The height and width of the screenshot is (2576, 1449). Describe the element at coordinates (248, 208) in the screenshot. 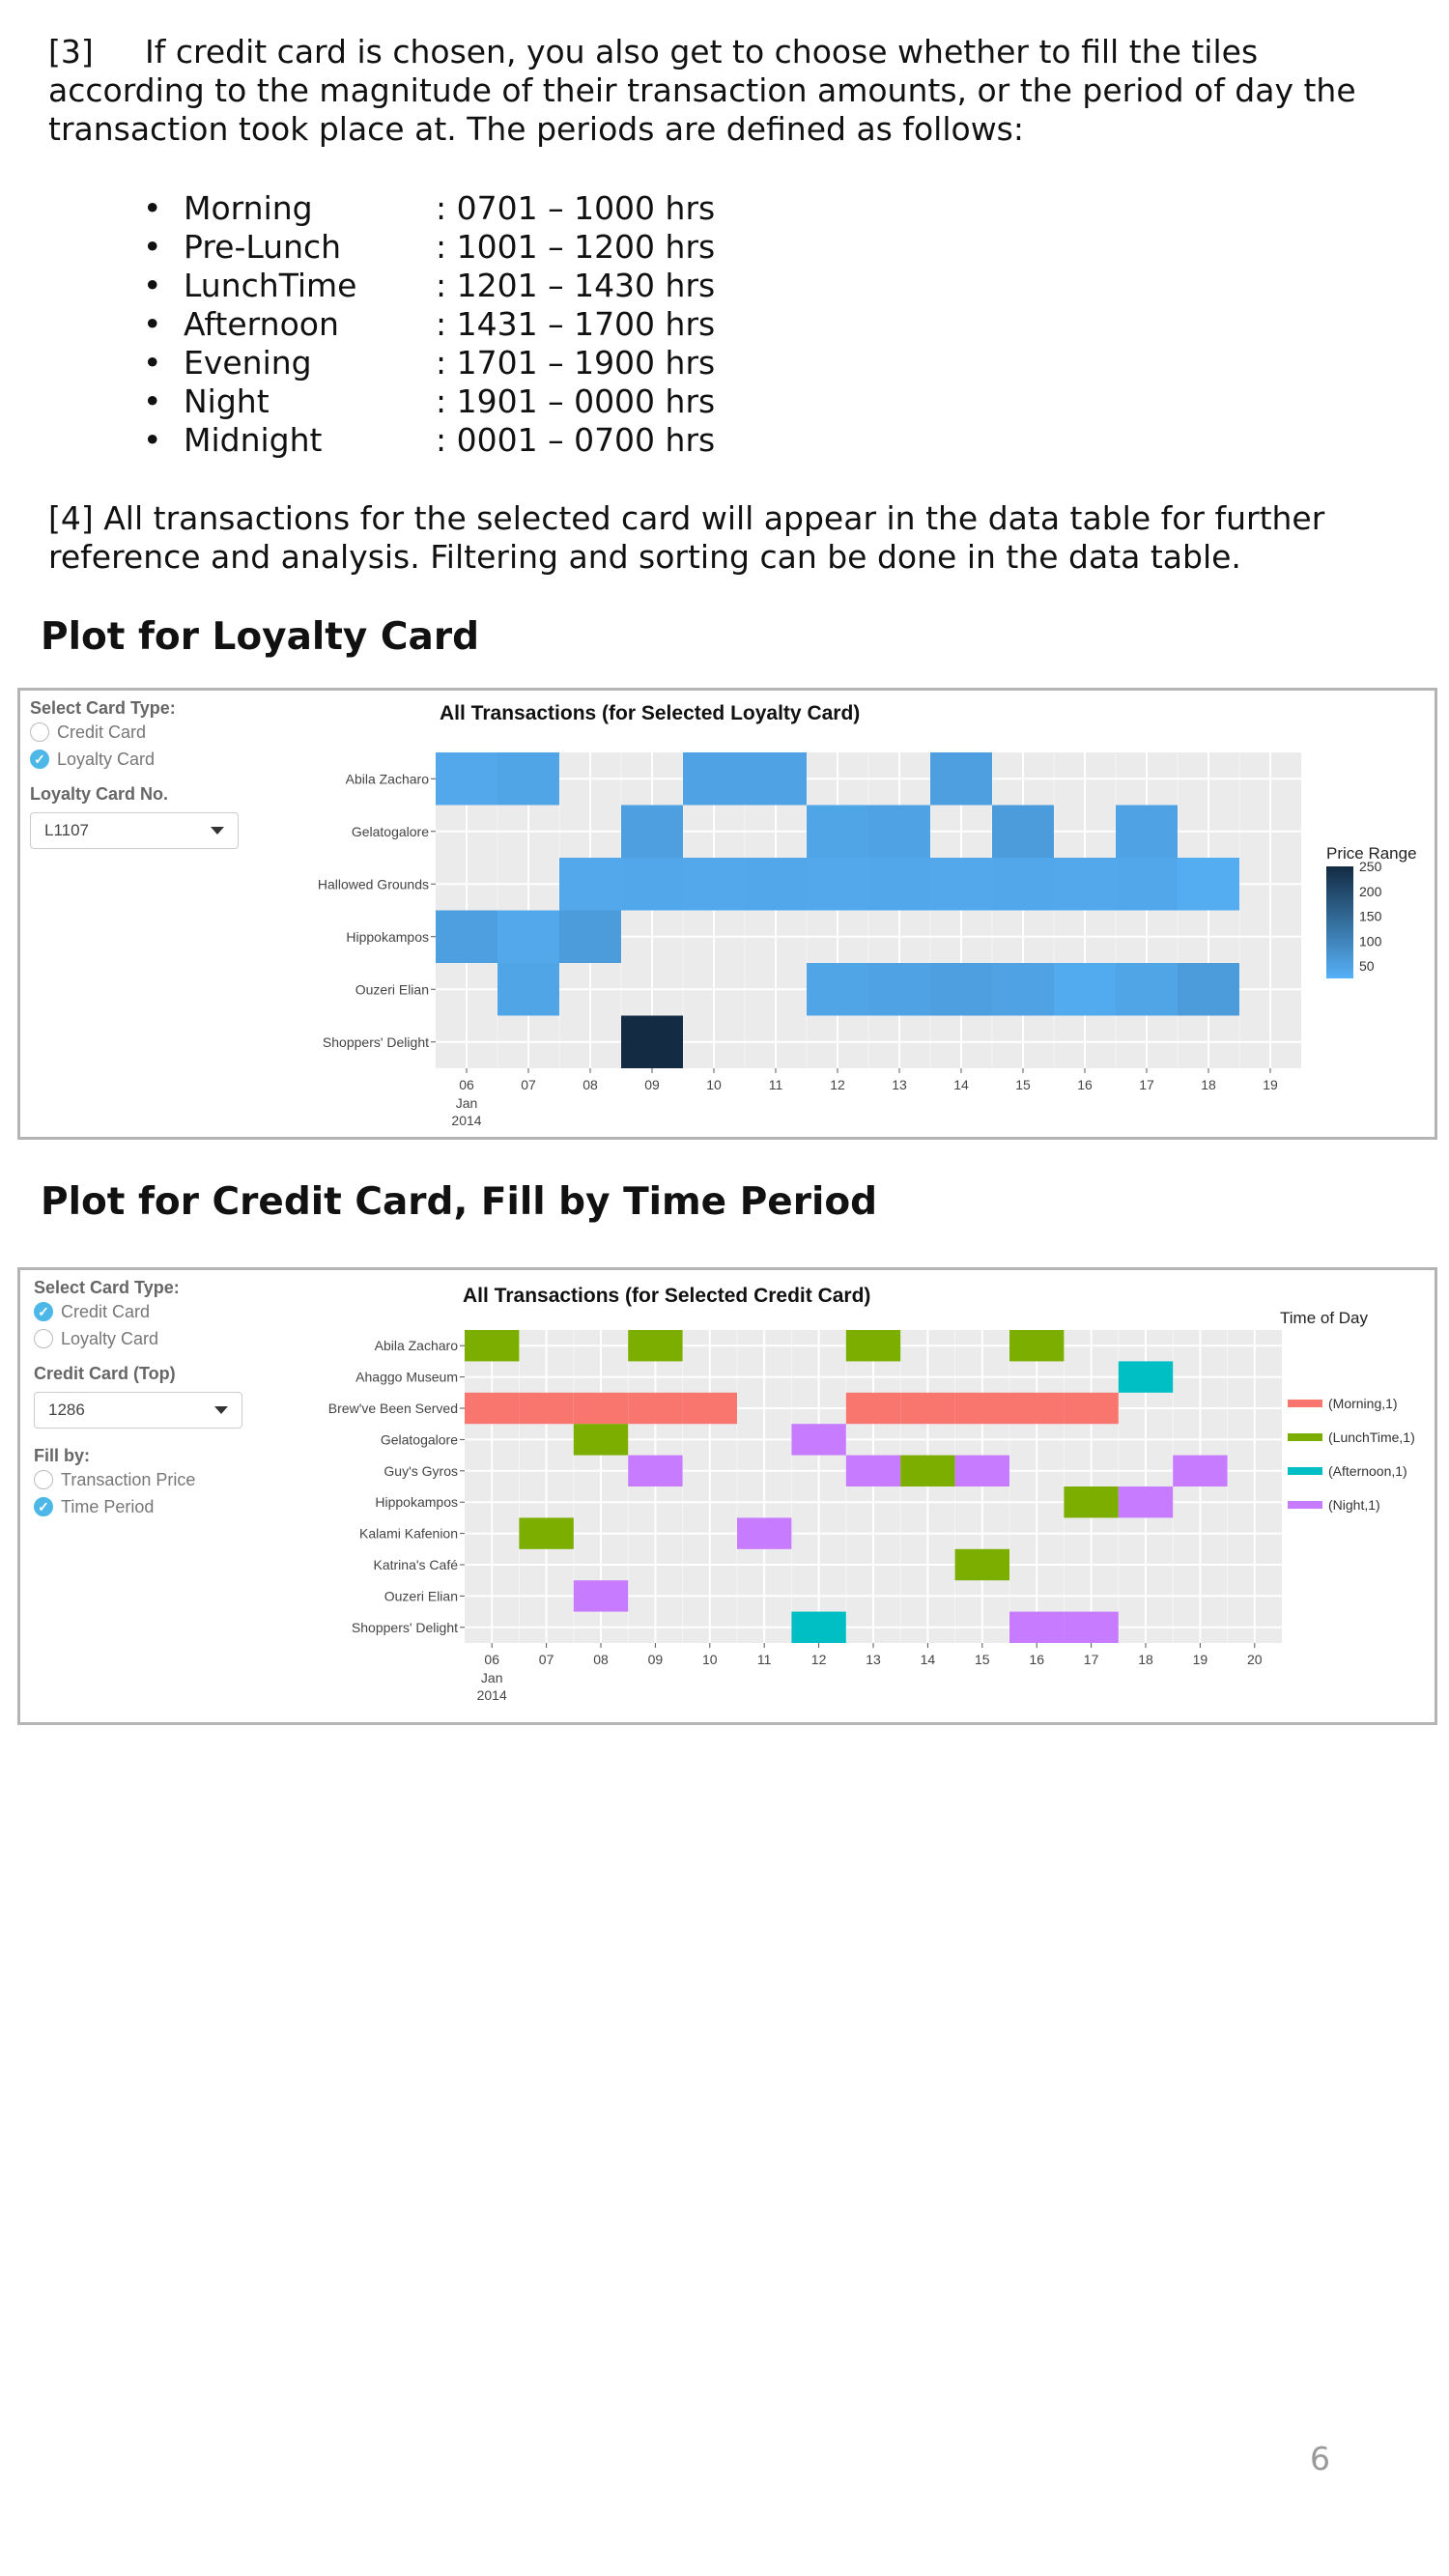

I see `period-name: Morning` at that location.